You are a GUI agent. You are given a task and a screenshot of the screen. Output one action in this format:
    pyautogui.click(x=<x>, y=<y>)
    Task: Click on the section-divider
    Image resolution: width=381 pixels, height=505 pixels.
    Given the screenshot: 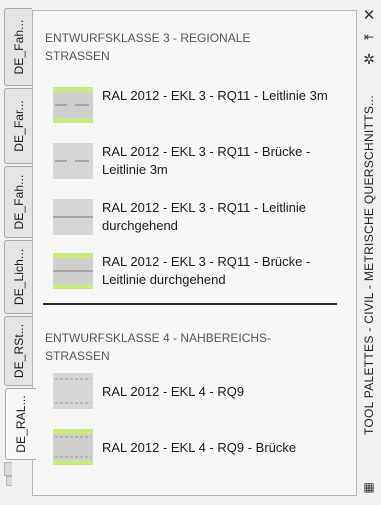 What is the action you would take?
    pyautogui.click(x=190, y=304)
    